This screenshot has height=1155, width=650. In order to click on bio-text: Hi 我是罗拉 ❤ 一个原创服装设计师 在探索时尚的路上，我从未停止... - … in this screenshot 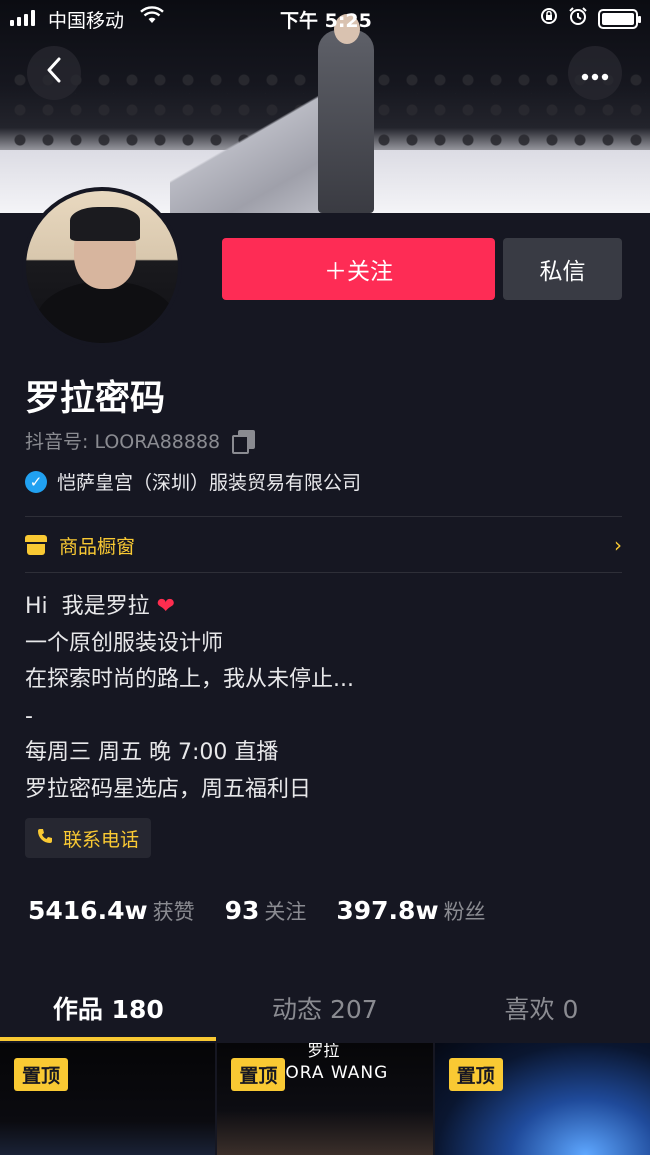, I will do `click(189, 698)`.